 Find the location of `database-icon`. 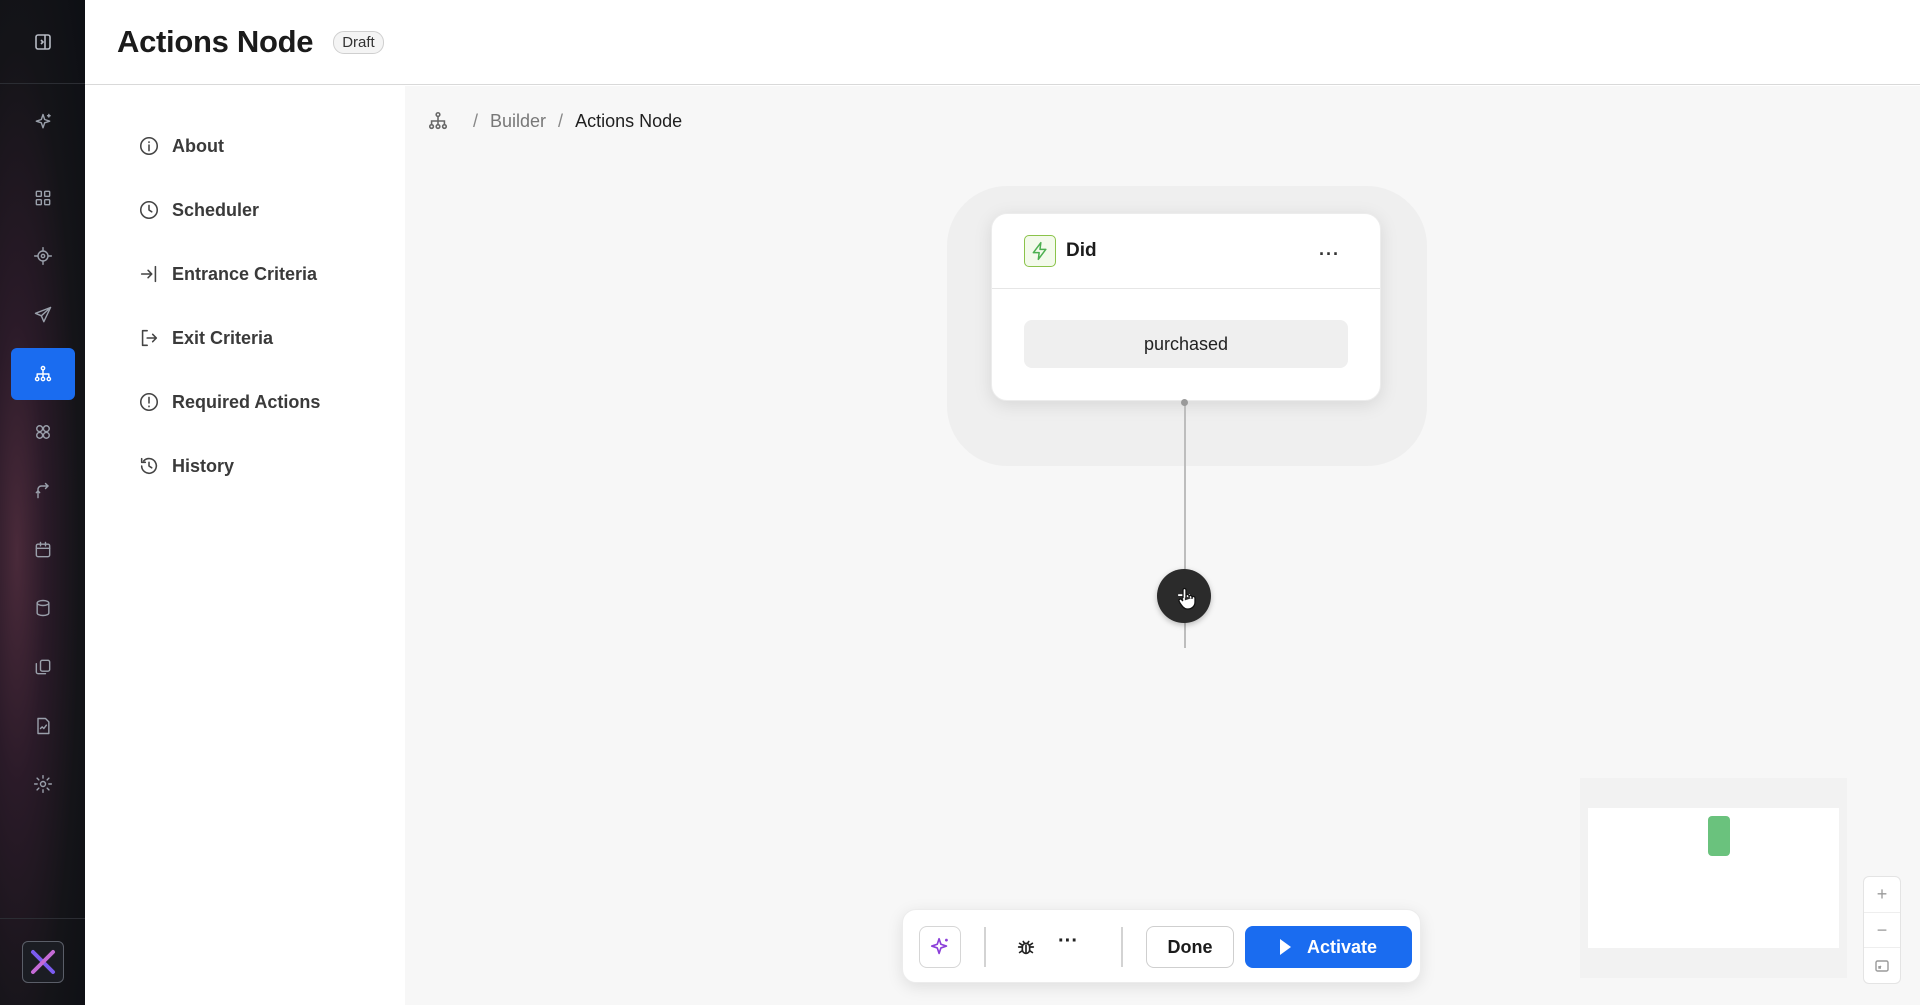

database-icon is located at coordinates (43, 608).